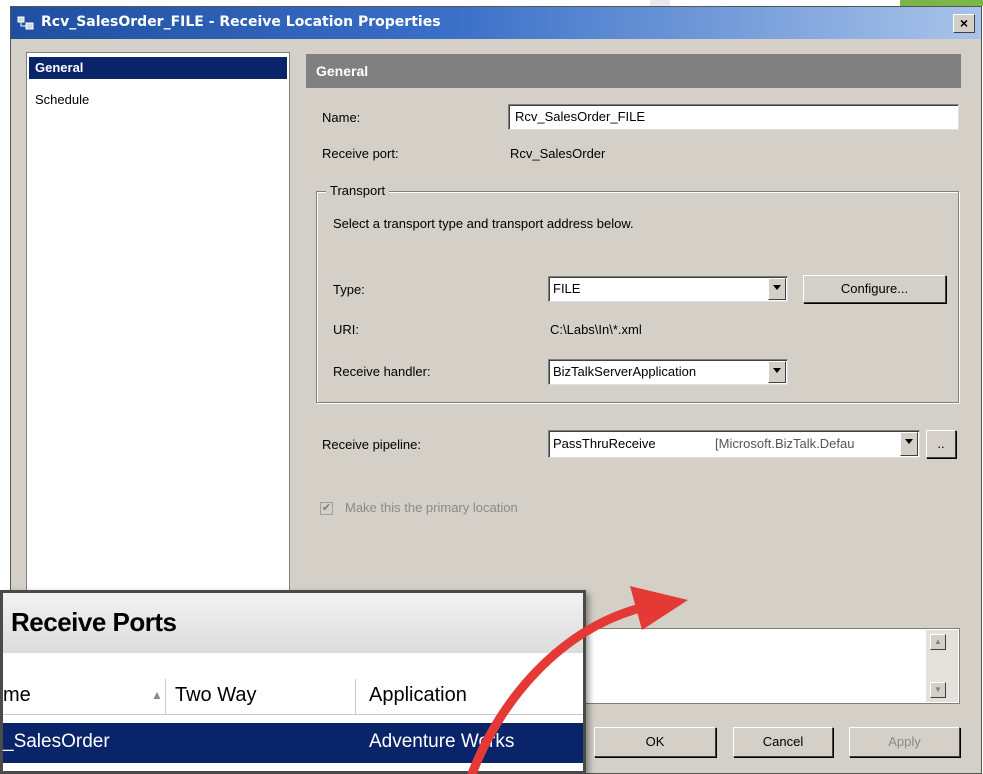  I want to click on receive-port-application: Adventure Works, so click(442, 741).